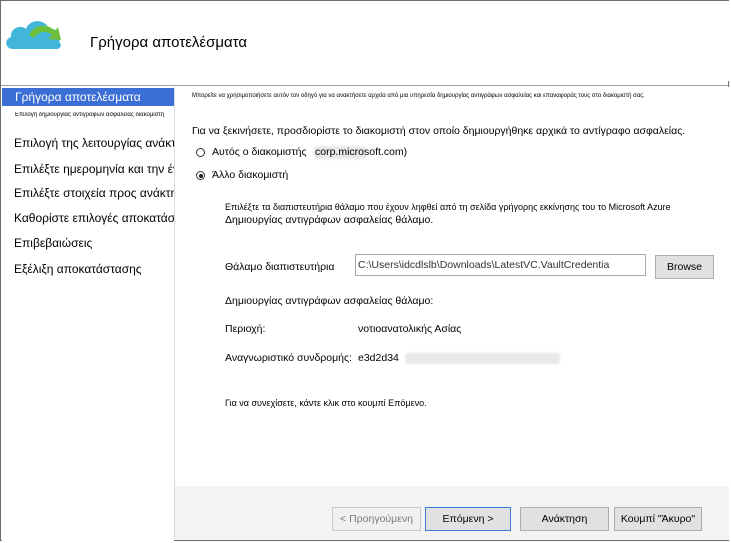 The width and height of the screenshot is (731, 543). I want to click on next-button: Επόμενη >, so click(468, 519).